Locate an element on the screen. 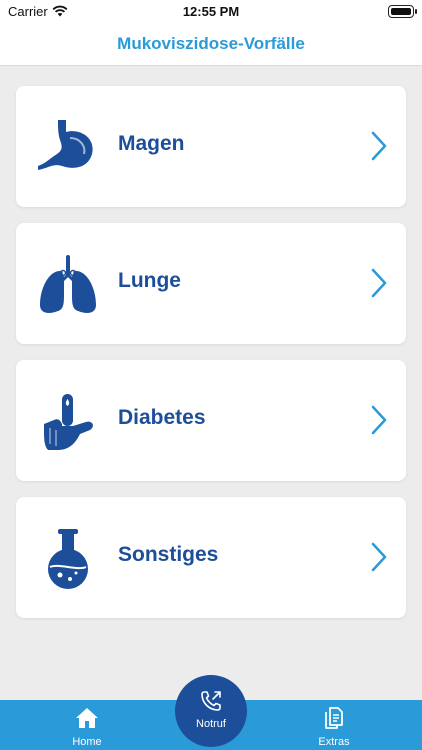  category-label: Sonstiges is located at coordinates (168, 554).